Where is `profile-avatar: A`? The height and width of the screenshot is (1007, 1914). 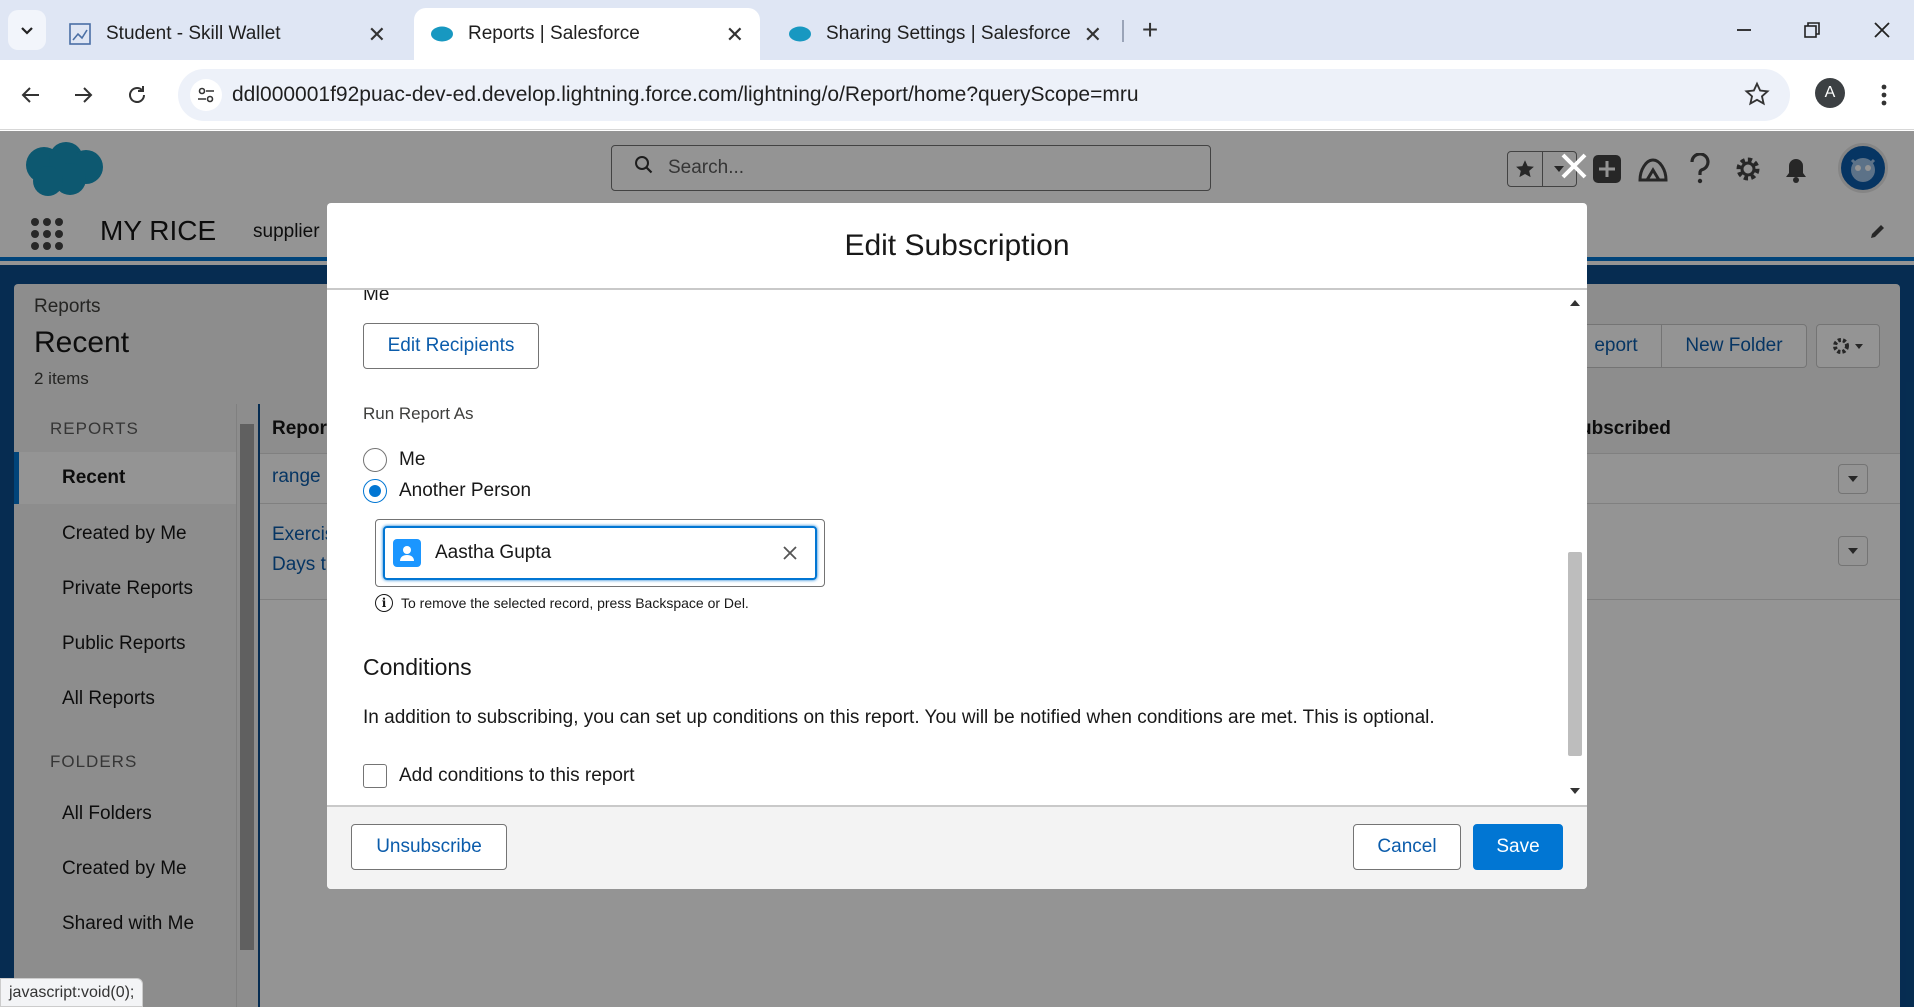 profile-avatar: A is located at coordinates (1830, 93).